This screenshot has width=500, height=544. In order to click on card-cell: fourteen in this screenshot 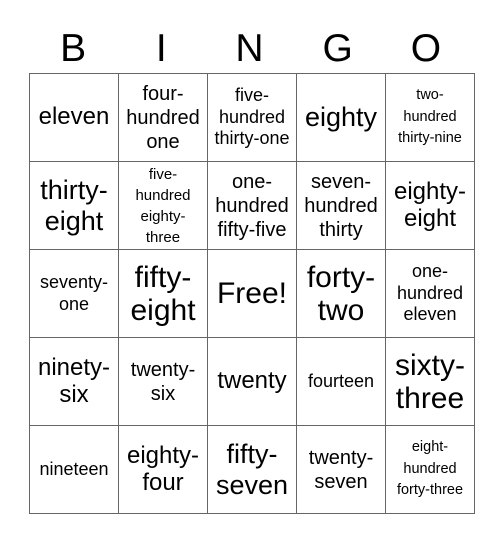, I will do `click(341, 381)`.